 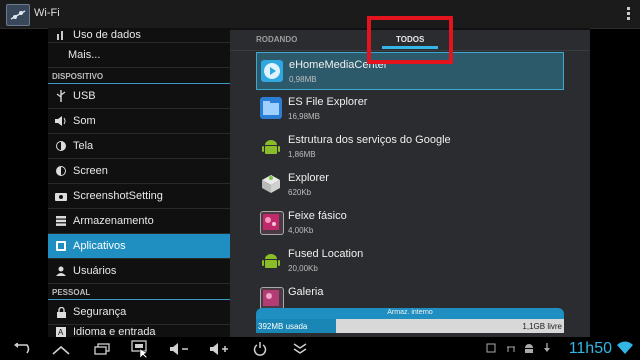 What do you see at coordinates (300, 192) in the screenshot?
I see `app-size: 620Kb` at bounding box center [300, 192].